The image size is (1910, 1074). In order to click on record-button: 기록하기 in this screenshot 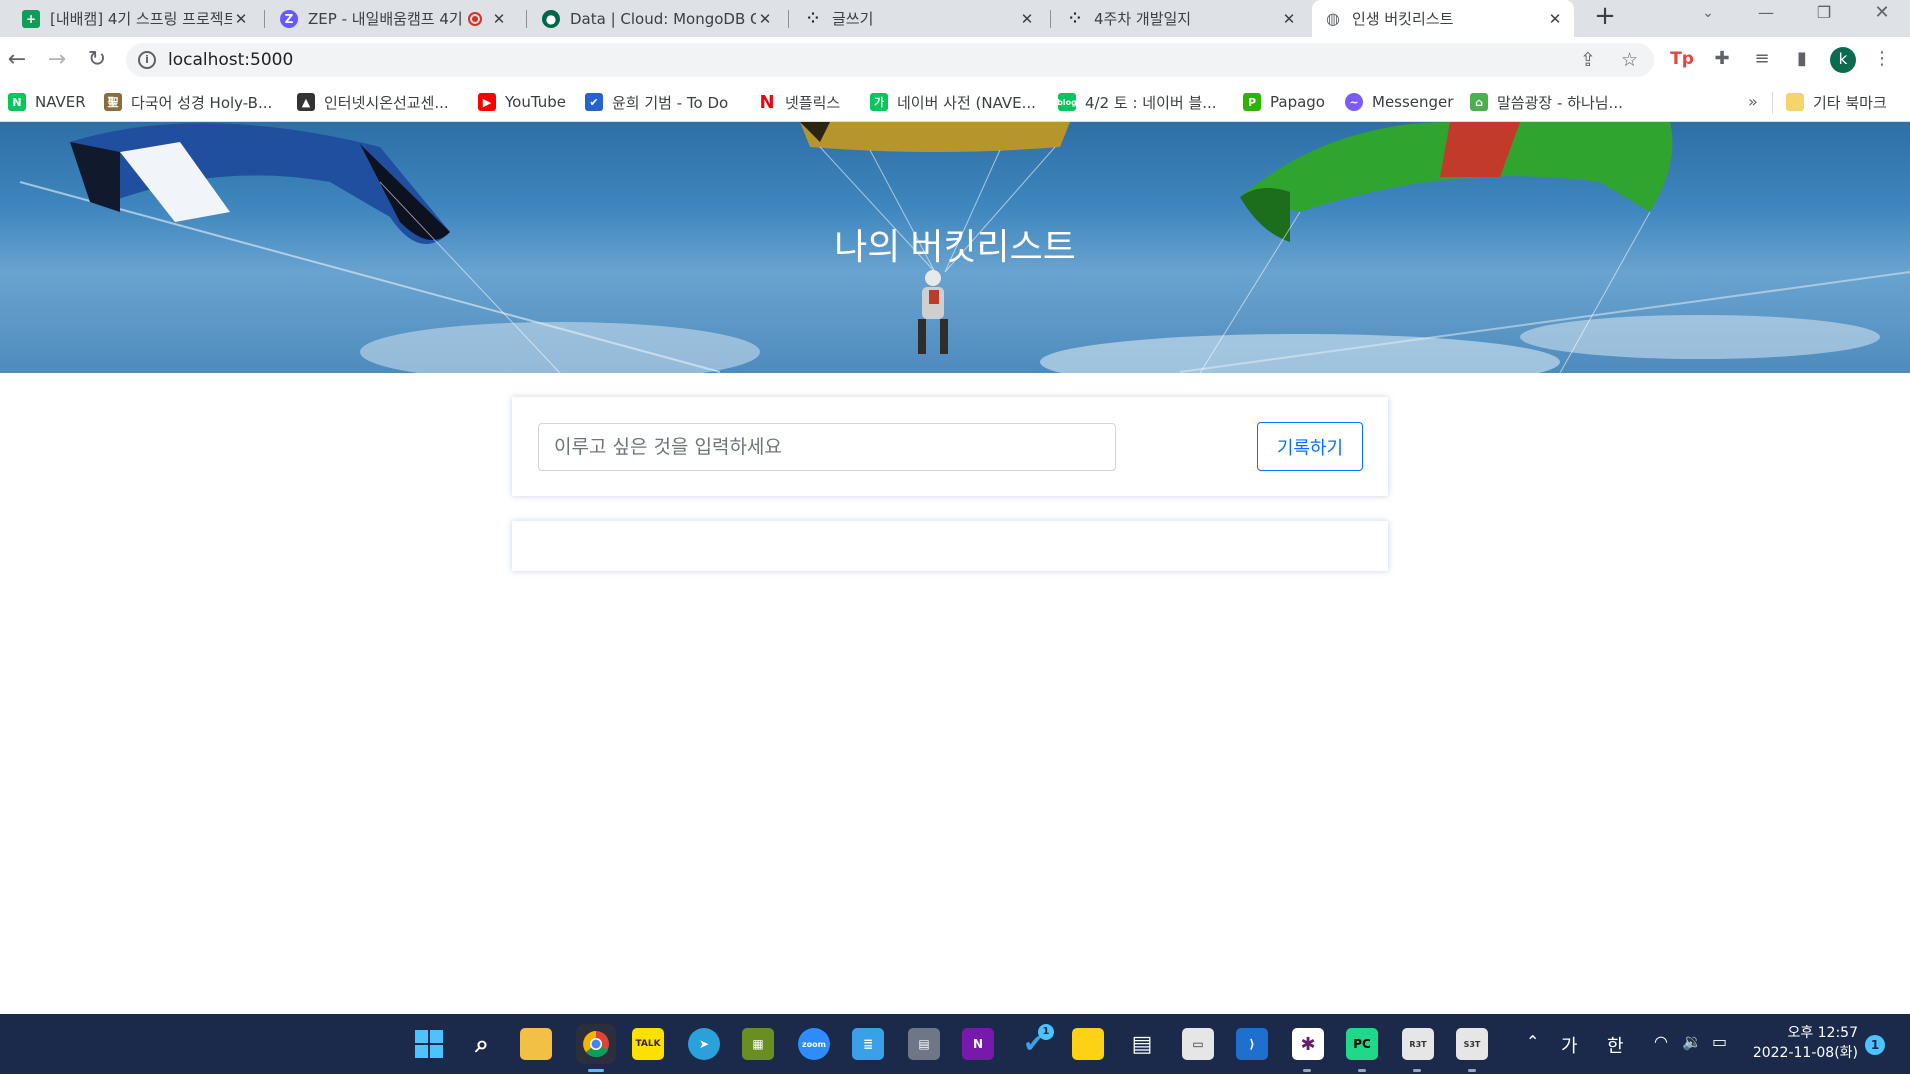, I will do `click(1310, 446)`.